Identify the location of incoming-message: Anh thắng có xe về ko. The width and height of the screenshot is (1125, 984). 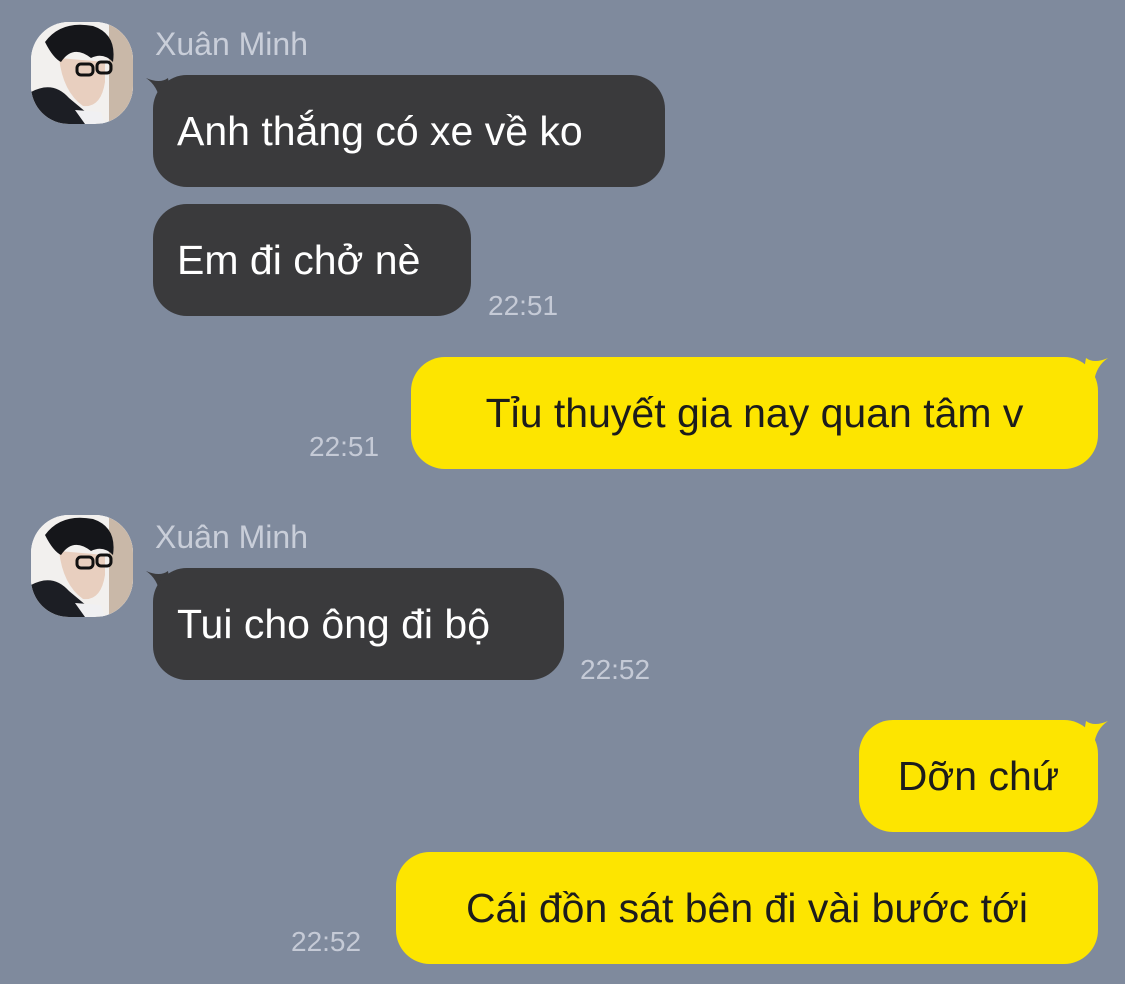
(409, 131).